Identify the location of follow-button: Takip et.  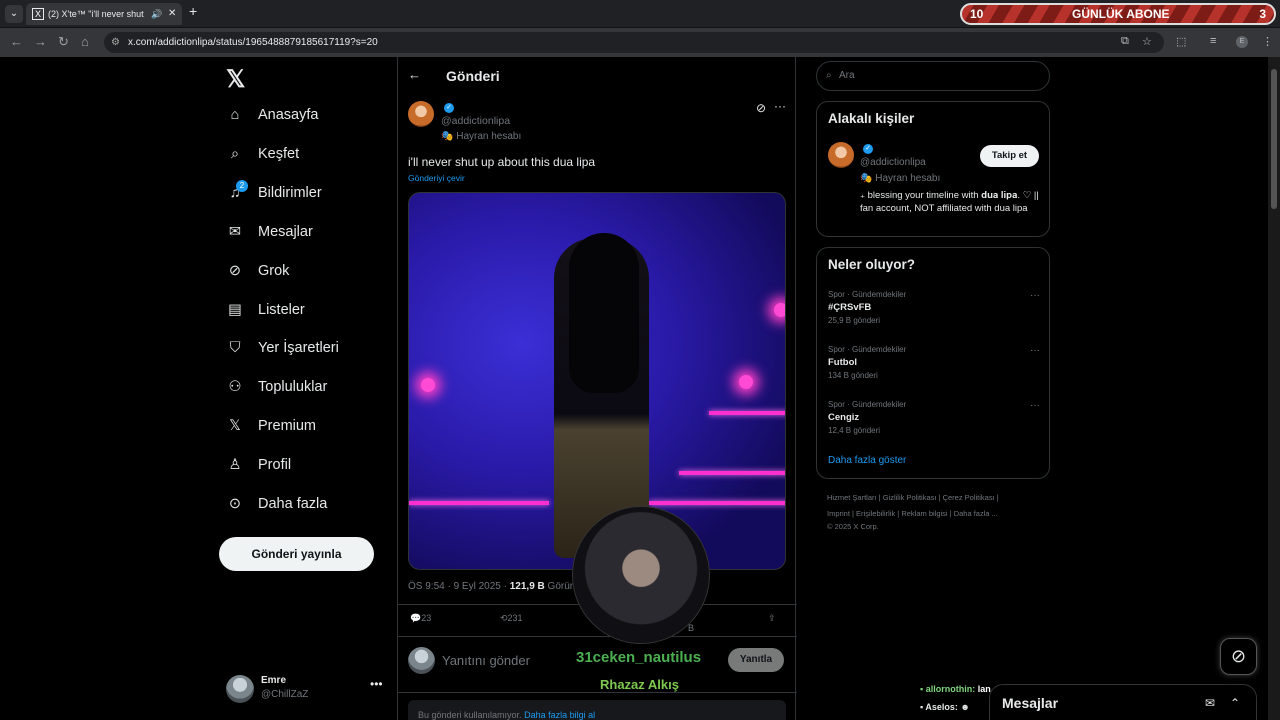
(1009, 156).